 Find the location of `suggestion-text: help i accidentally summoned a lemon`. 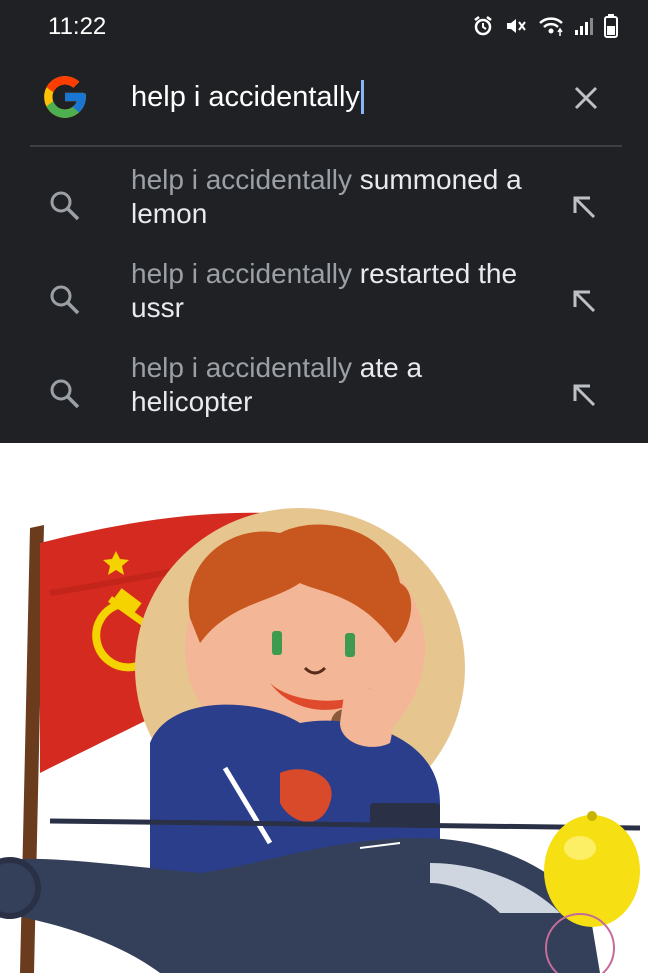

suggestion-text: help i accidentally summoned a lemon is located at coordinates (326, 196).